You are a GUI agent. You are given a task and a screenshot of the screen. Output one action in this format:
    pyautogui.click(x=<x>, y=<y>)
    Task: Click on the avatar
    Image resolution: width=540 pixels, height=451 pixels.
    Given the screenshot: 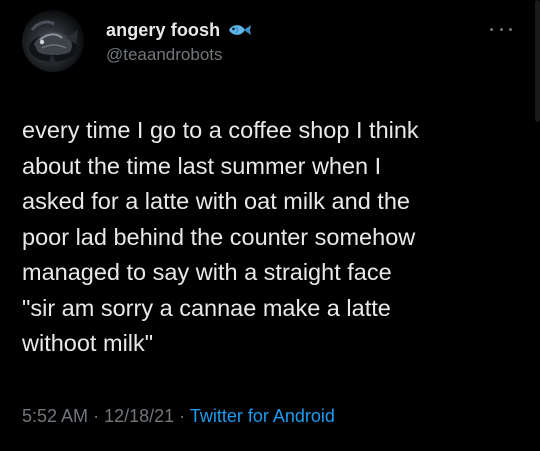 What is the action you would take?
    pyautogui.click(x=53, y=41)
    